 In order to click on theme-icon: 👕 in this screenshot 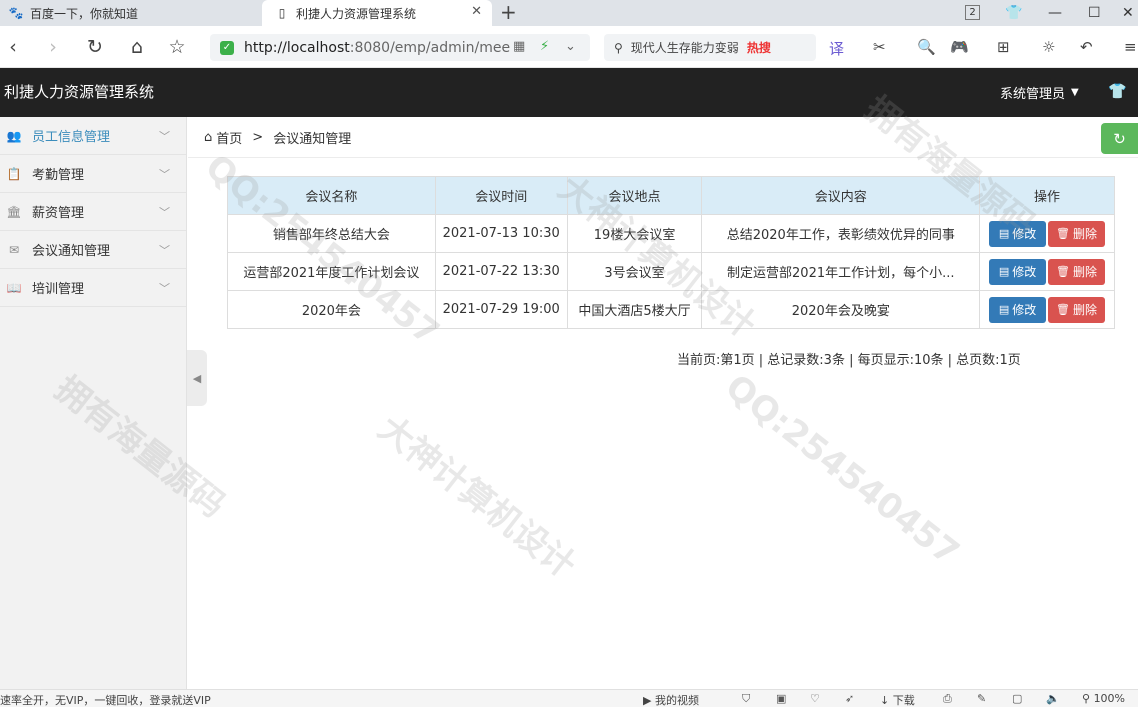, I will do `click(1117, 91)`.